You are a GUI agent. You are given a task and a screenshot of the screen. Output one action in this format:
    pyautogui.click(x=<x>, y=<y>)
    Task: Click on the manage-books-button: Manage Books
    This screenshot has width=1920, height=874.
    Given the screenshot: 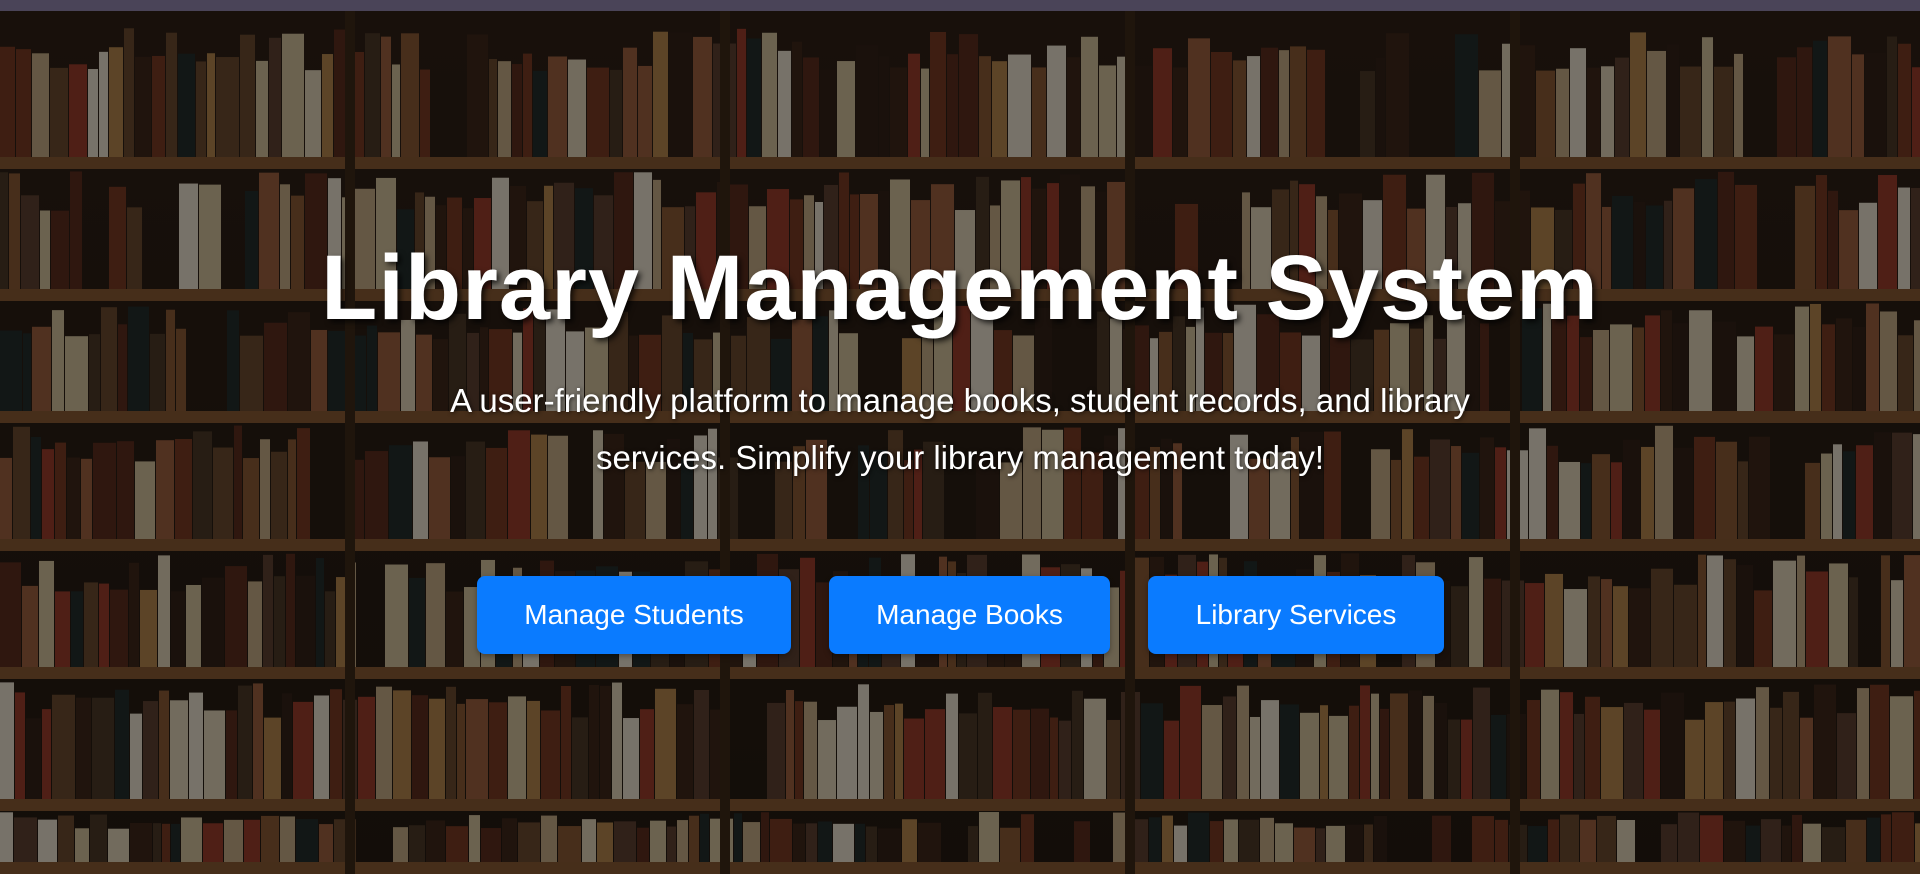 What is the action you would take?
    pyautogui.click(x=969, y=615)
    